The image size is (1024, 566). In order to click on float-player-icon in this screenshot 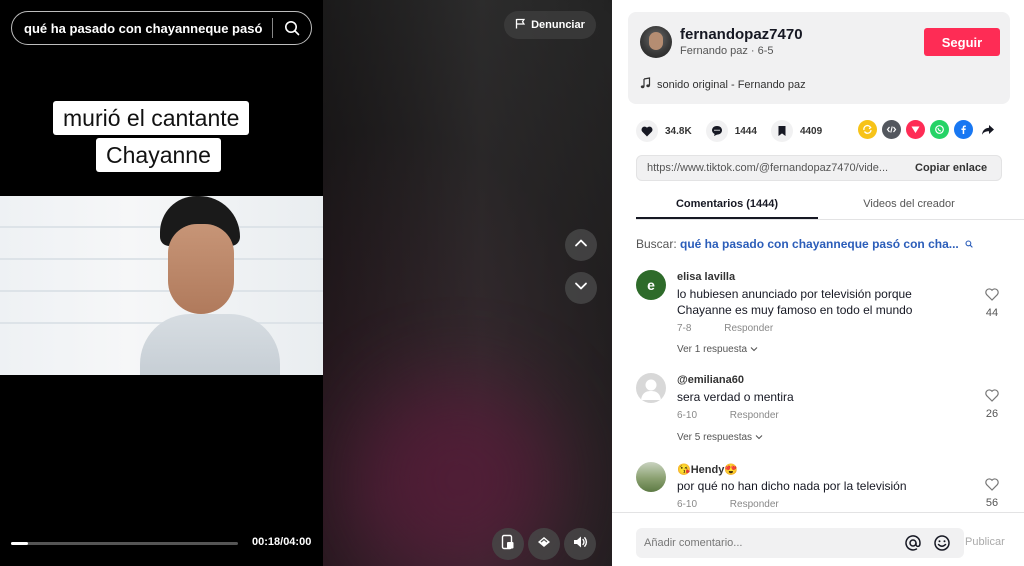, I will do `click(544, 544)`.